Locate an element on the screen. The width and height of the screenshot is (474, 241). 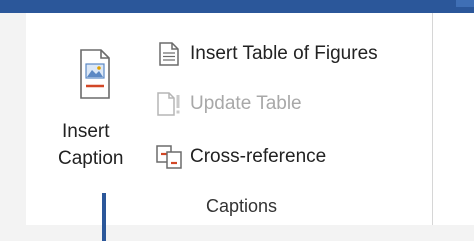
insert-caption-label-line1: Insert is located at coordinates (86, 131).